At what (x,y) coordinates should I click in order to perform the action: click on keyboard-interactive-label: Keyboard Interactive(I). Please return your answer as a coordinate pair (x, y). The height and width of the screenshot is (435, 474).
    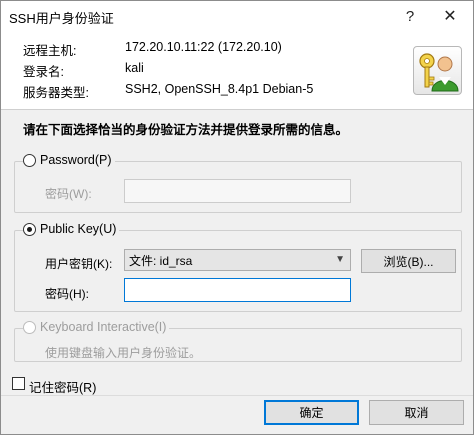
    Looking at the image, I should click on (103, 327).